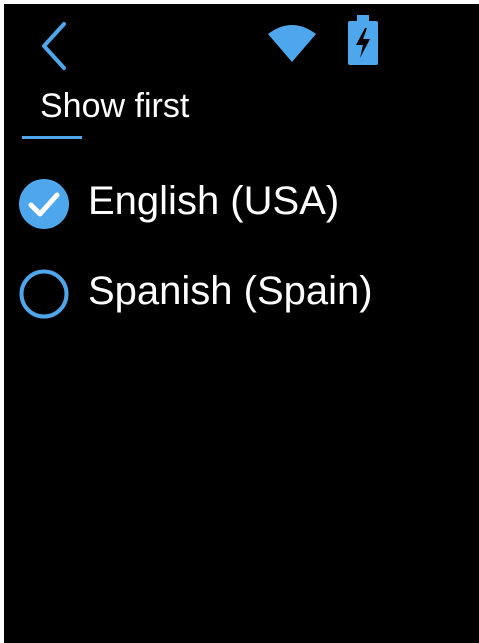  What do you see at coordinates (230, 291) in the screenshot?
I see `option-label: Spanish (Spain)` at bounding box center [230, 291].